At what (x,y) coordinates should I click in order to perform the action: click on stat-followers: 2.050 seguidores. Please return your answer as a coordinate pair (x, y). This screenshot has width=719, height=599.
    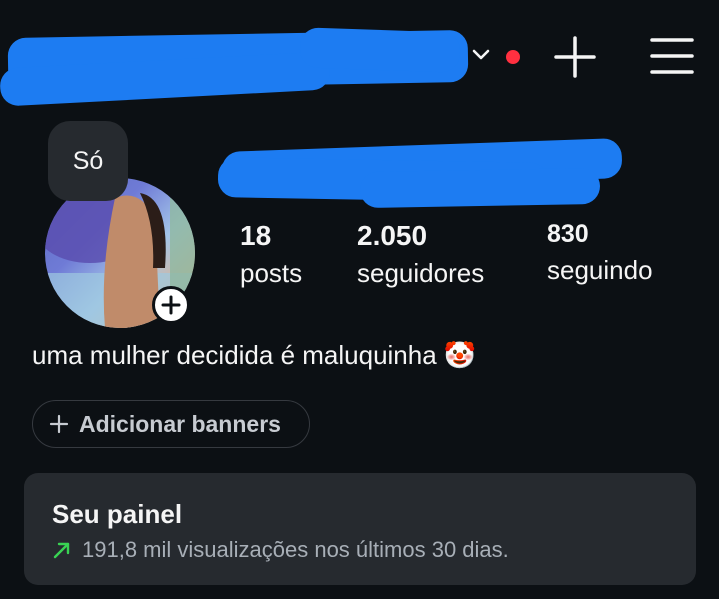
    Looking at the image, I should click on (420, 254).